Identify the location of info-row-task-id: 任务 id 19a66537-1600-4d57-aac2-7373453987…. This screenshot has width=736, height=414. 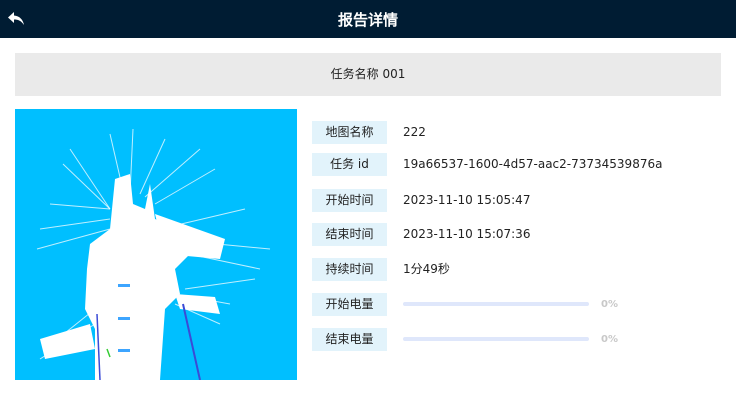
(516, 164).